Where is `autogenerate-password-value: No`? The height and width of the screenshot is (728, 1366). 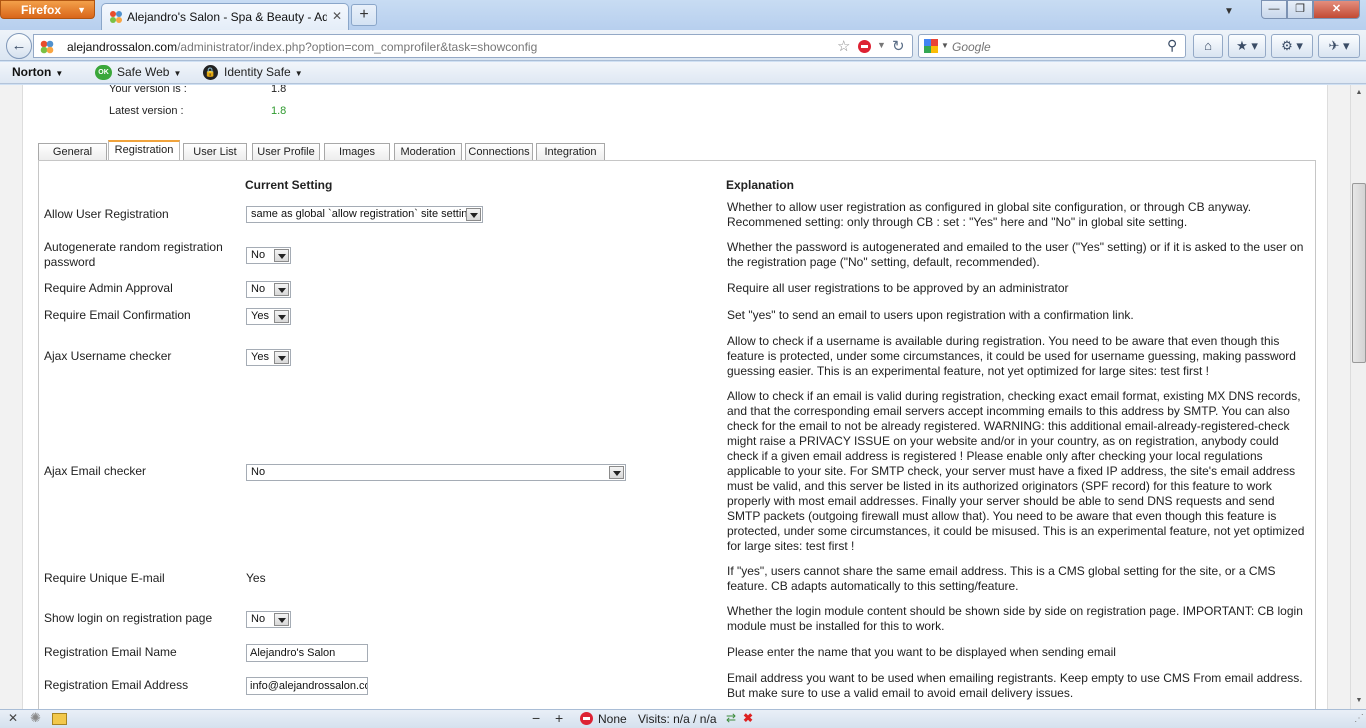
autogenerate-password-value: No is located at coordinates (258, 255).